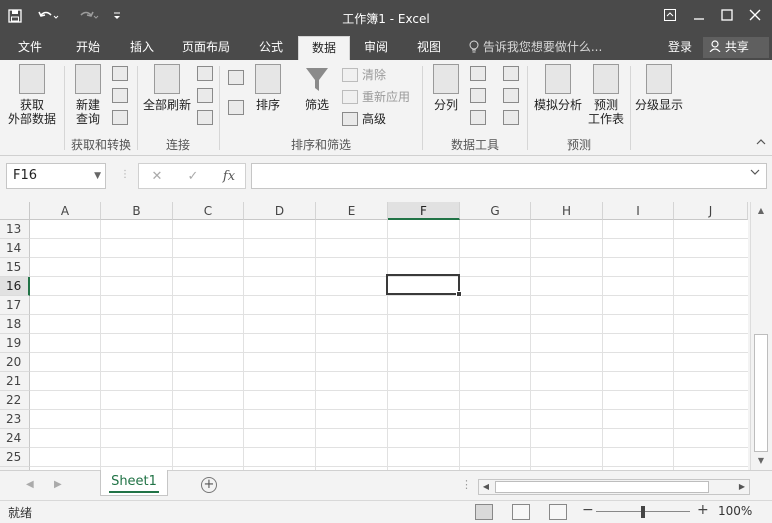 This screenshot has height=523, width=772. What do you see at coordinates (761, 143) in the screenshot?
I see `collapse-ribbon-icon` at bounding box center [761, 143].